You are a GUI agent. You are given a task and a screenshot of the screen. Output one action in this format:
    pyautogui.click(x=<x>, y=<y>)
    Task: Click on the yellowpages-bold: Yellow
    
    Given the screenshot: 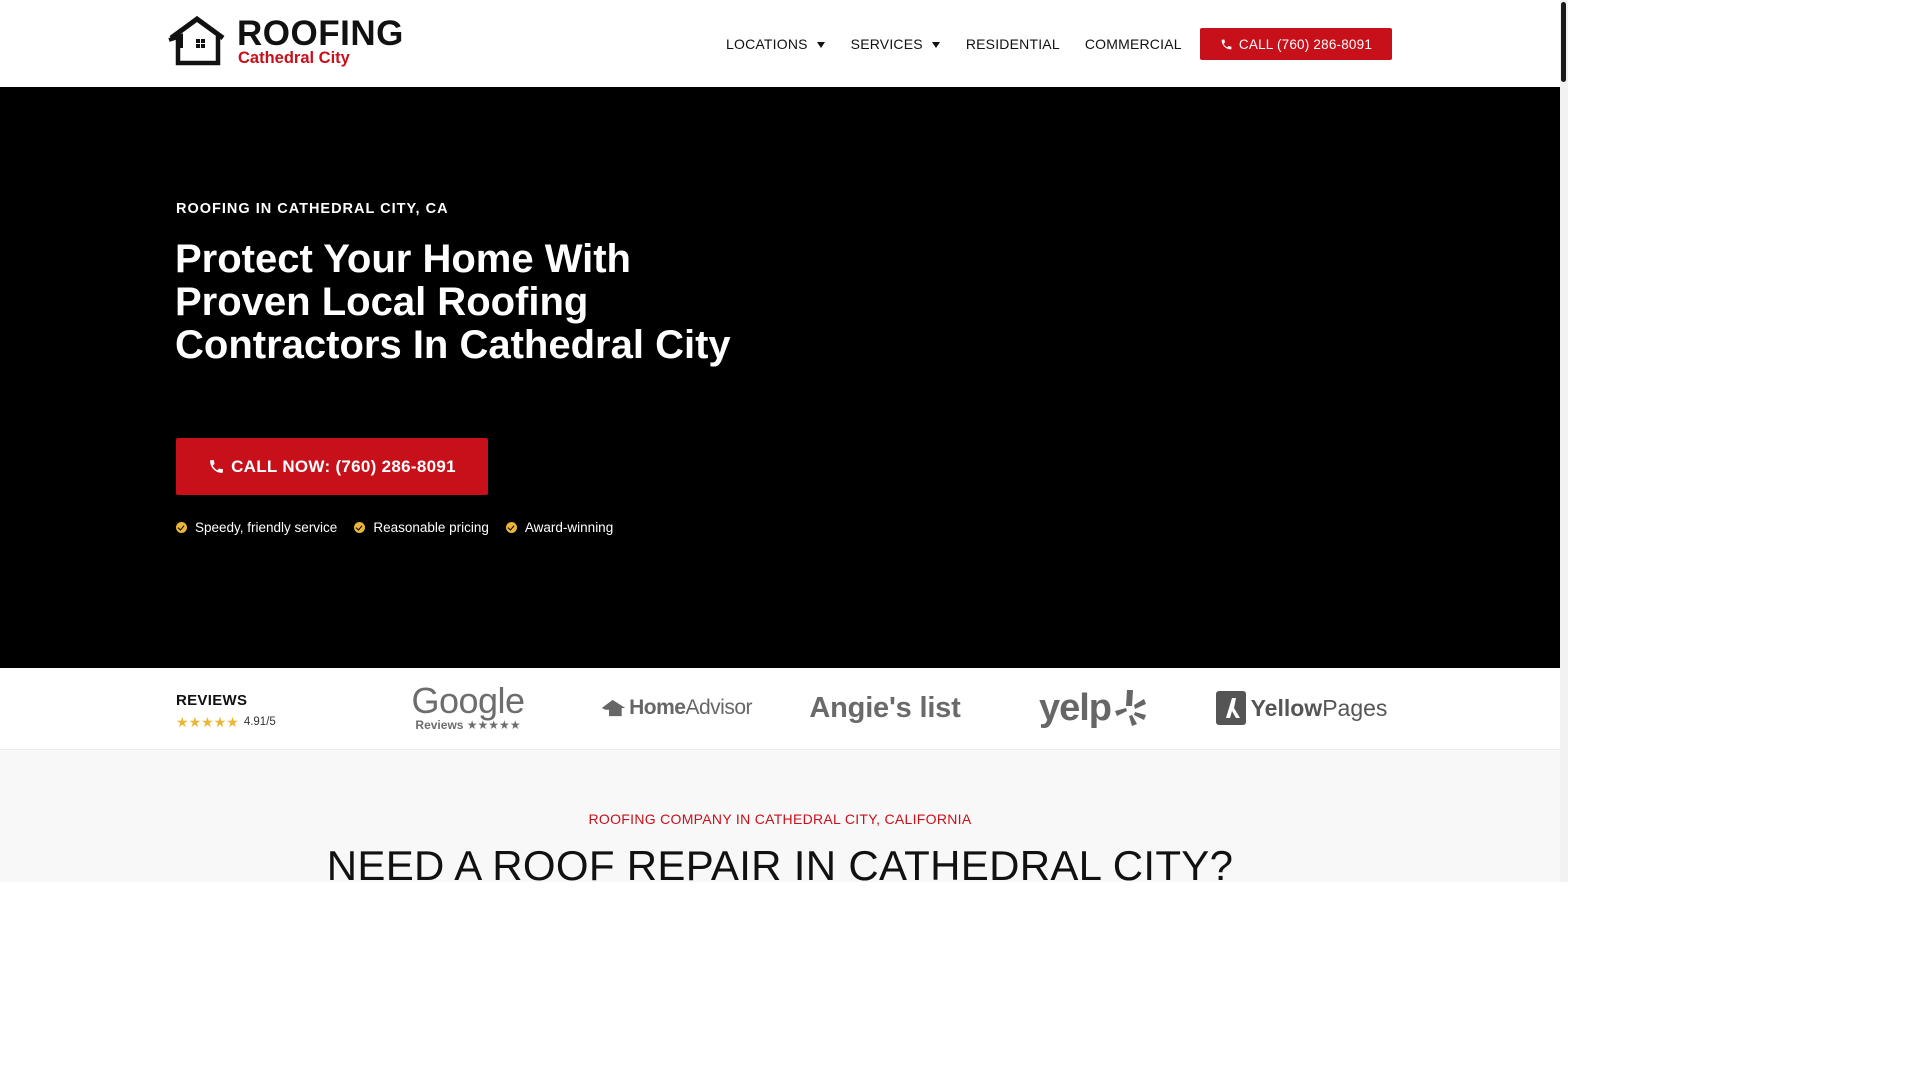 What is the action you would take?
    pyautogui.click(x=1286, y=707)
    